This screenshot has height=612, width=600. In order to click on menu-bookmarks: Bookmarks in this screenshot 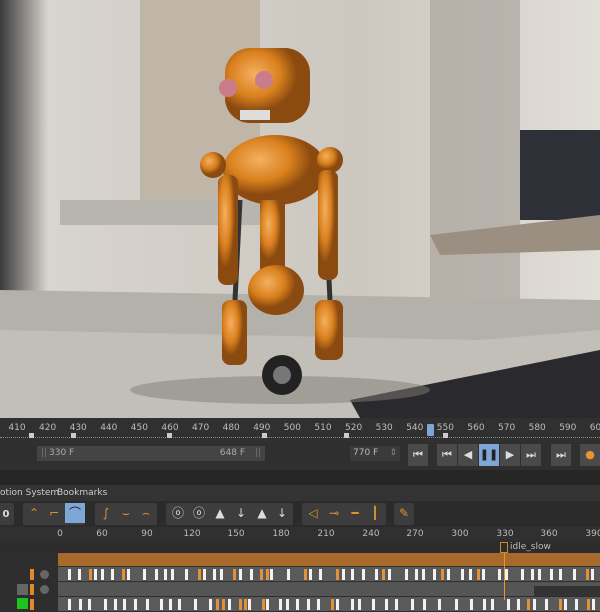, I will do `click(82, 493)`.